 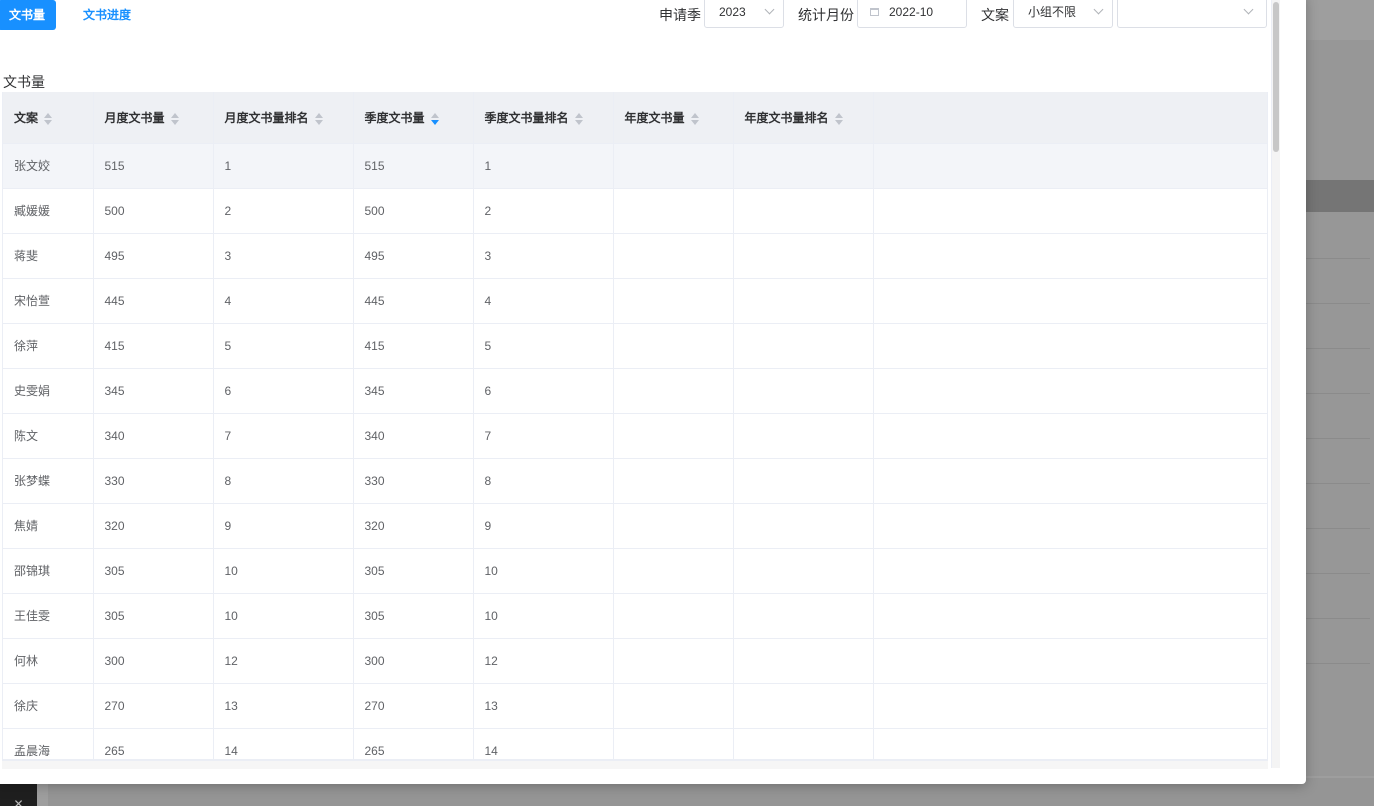 I want to click on table-row: 臧媛媛 500 2 500 2, so click(x=635, y=211).